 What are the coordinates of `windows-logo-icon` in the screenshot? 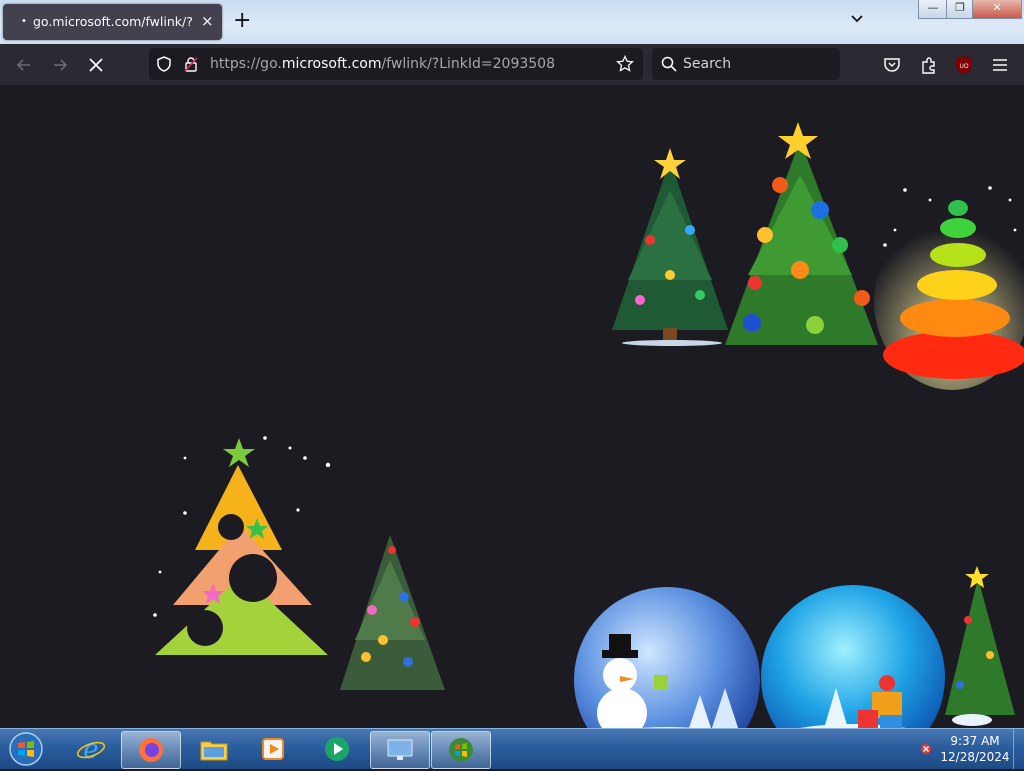 It's located at (461, 750).